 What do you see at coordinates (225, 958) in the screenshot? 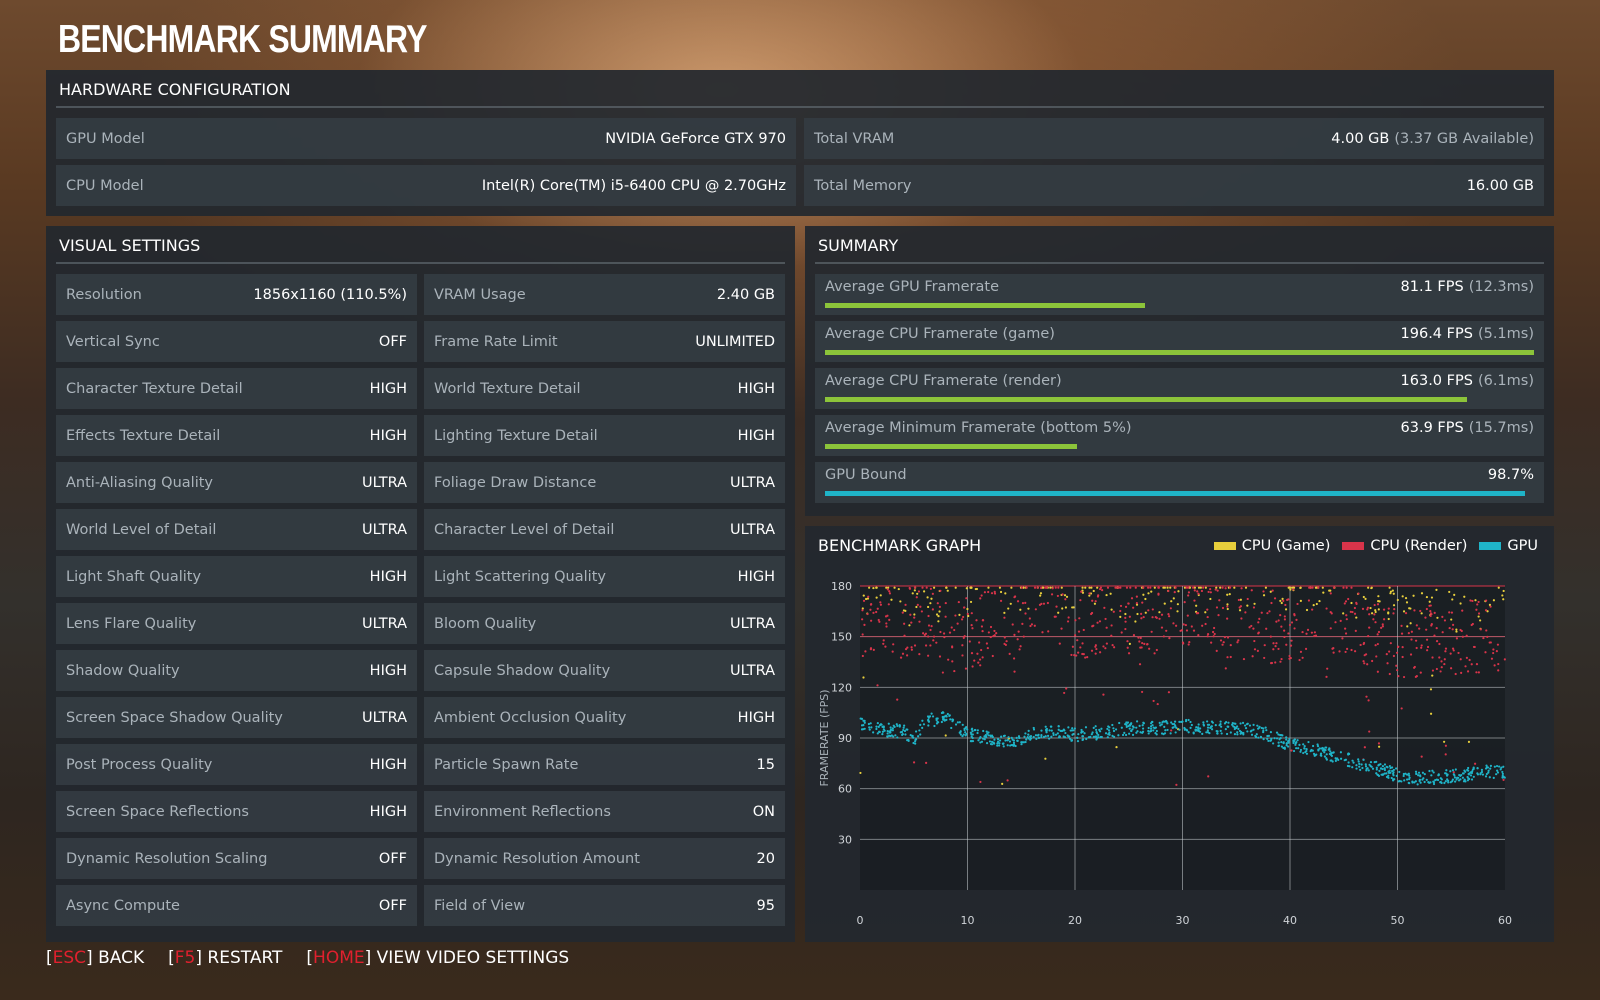
I see `footer-action-restart: [F5] RESTART` at bounding box center [225, 958].